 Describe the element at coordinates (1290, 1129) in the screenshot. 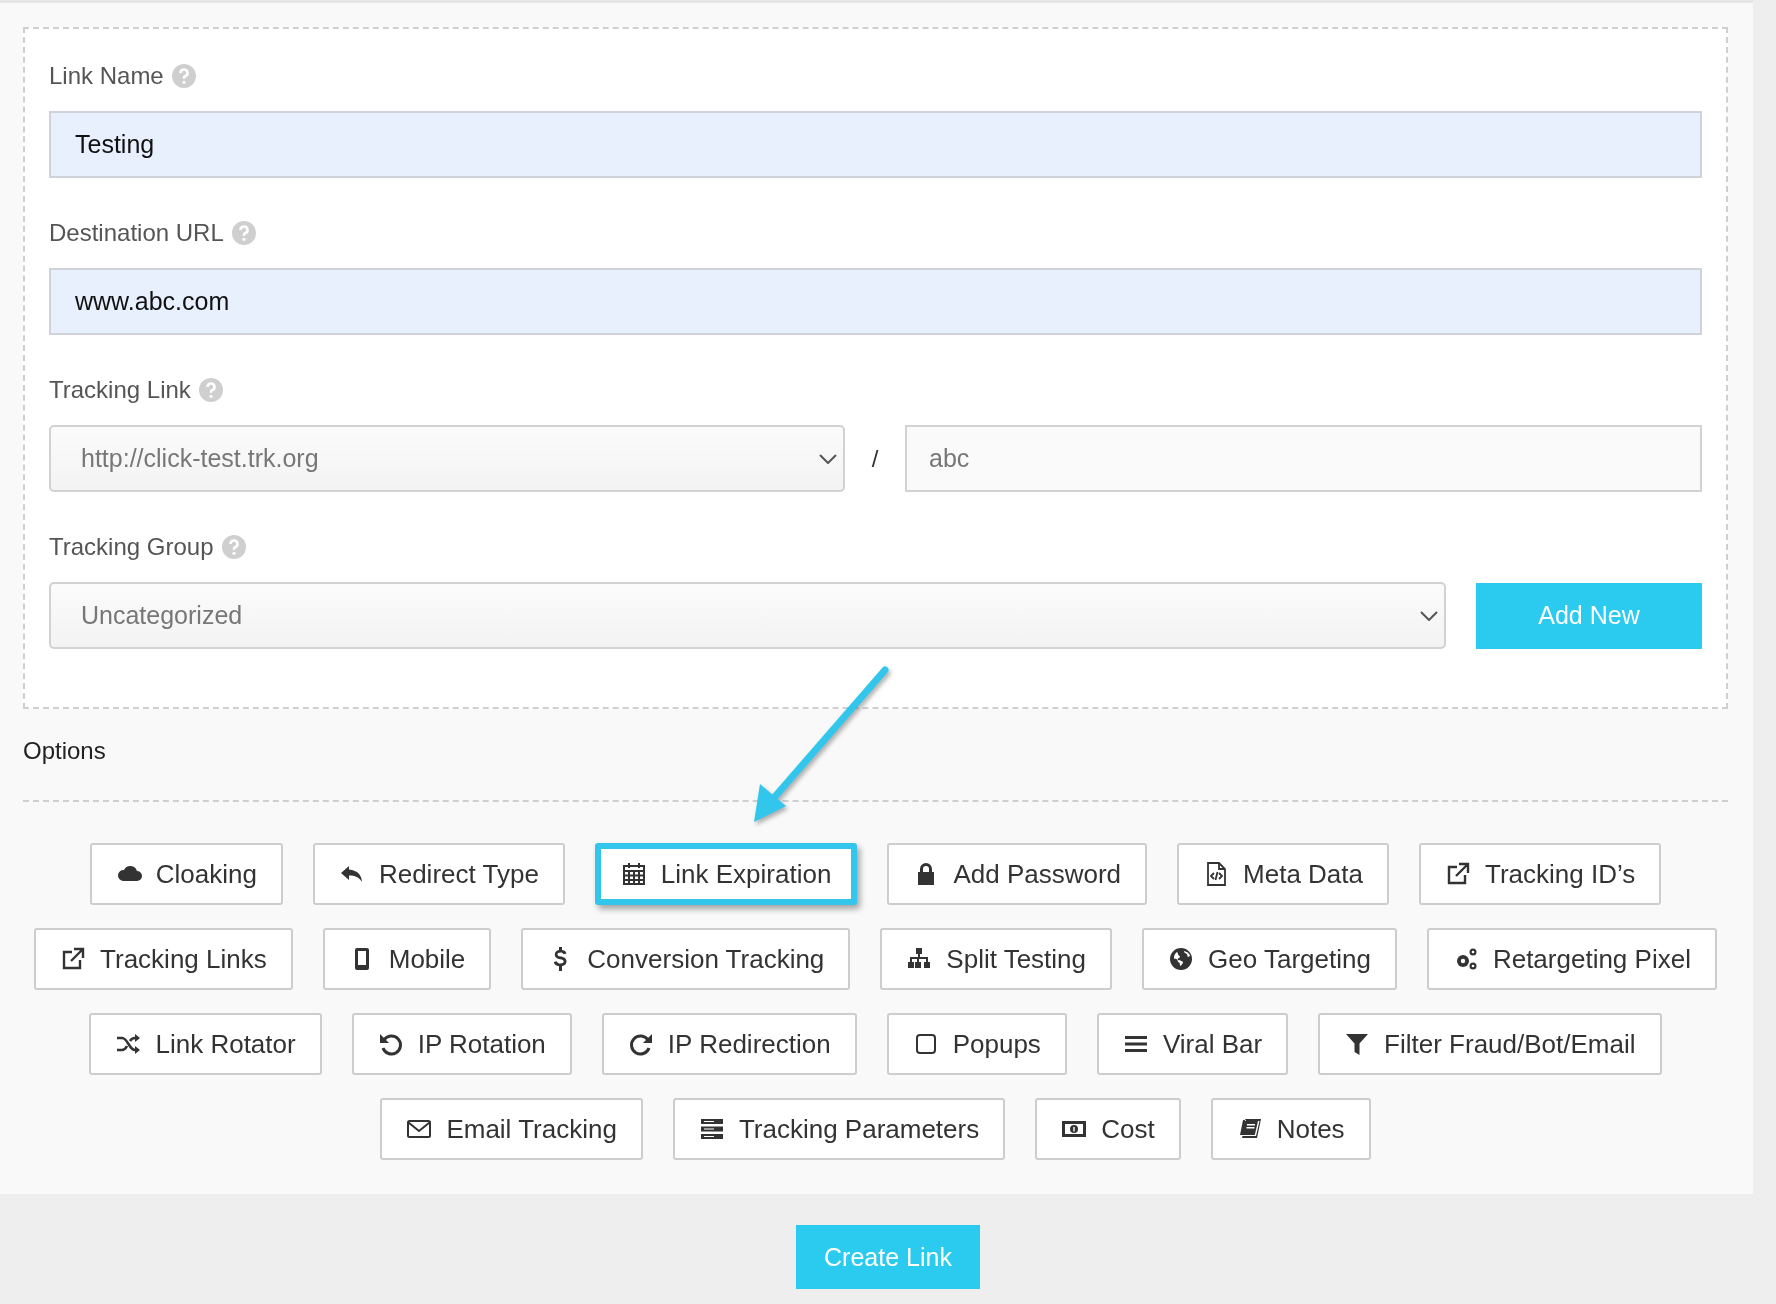

I see `option-button: Notes` at that location.